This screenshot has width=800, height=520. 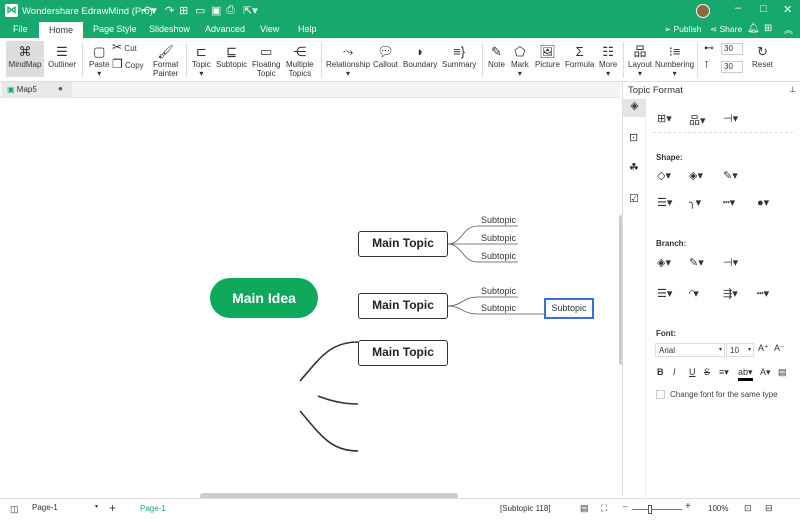 What do you see at coordinates (657, 509) in the screenshot?
I see `zoom-slider` at bounding box center [657, 509].